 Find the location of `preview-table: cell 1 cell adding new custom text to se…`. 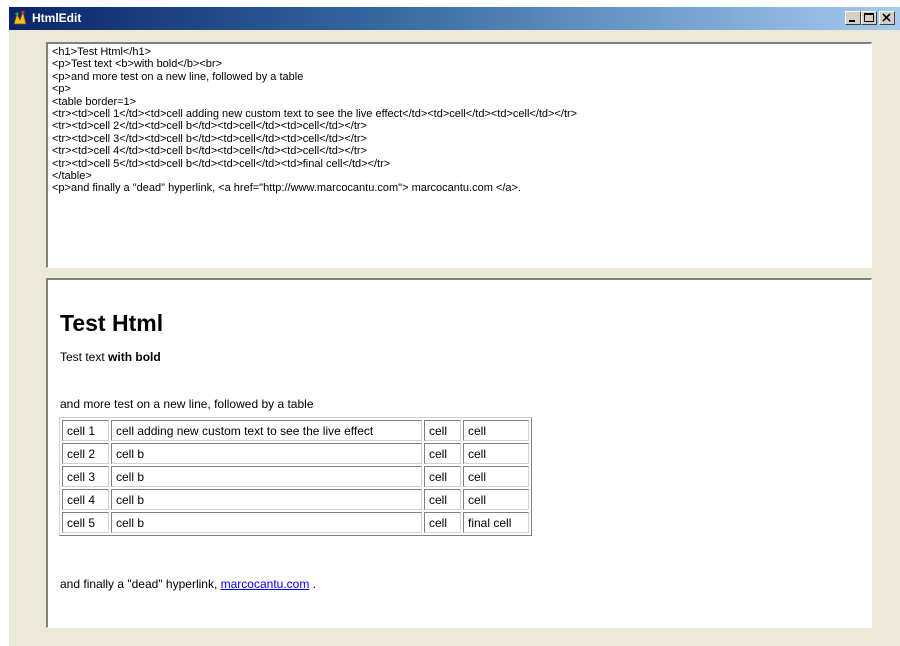

preview-table: cell 1 cell adding new custom text to se… is located at coordinates (295, 476).